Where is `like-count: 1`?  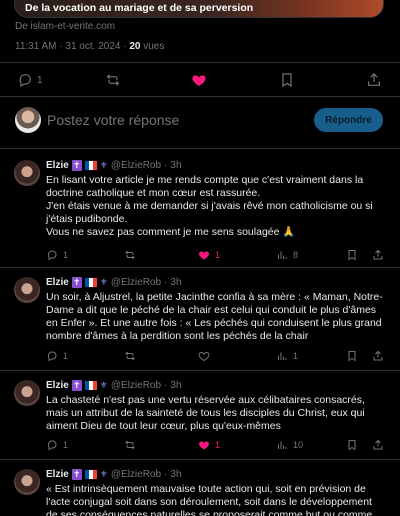
like-count: 1 is located at coordinates (218, 445).